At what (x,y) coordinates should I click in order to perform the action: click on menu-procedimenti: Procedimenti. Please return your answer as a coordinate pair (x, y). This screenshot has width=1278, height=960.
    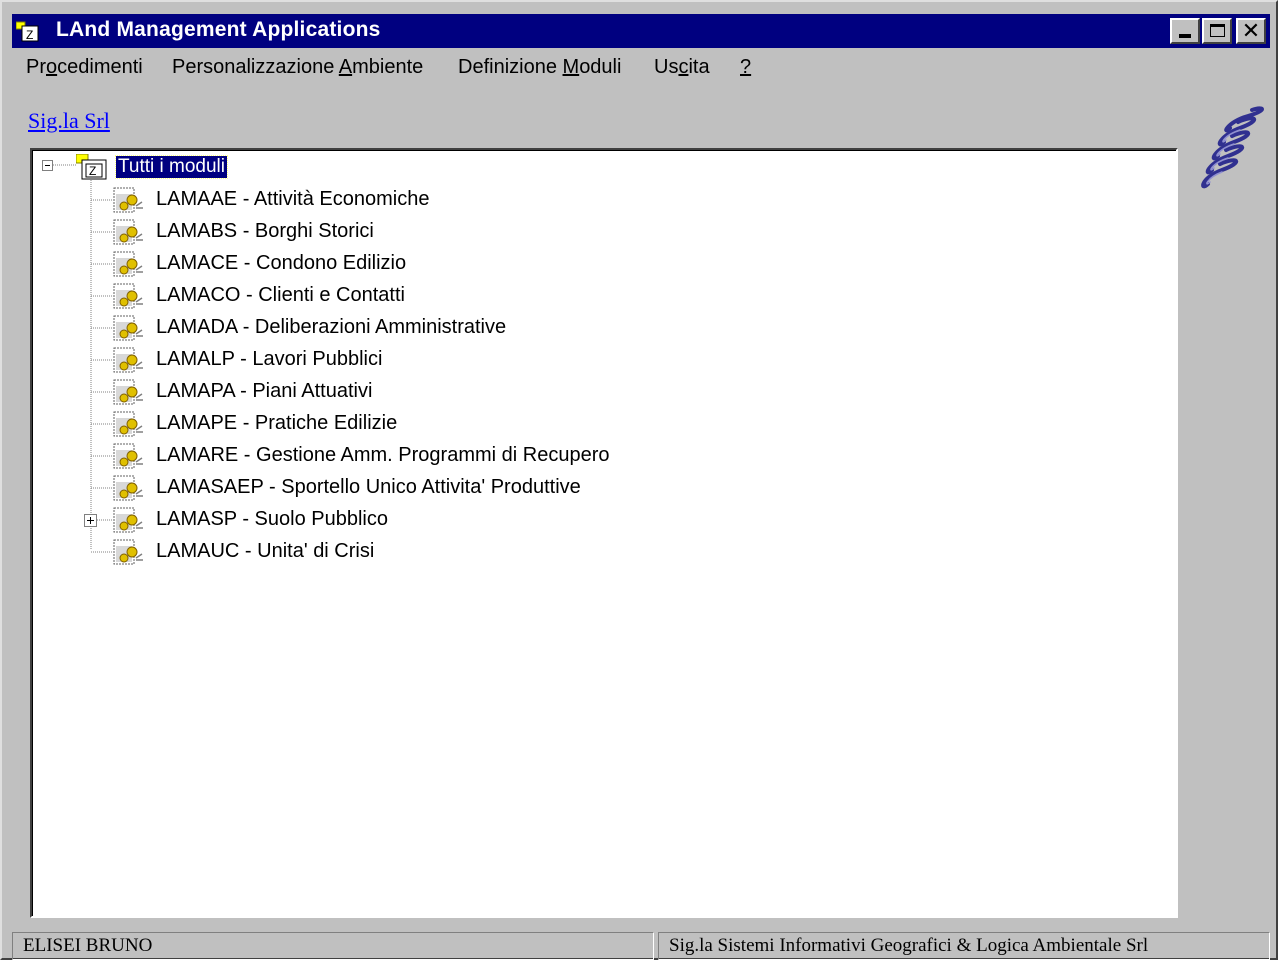
    Looking at the image, I should click on (84, 67).